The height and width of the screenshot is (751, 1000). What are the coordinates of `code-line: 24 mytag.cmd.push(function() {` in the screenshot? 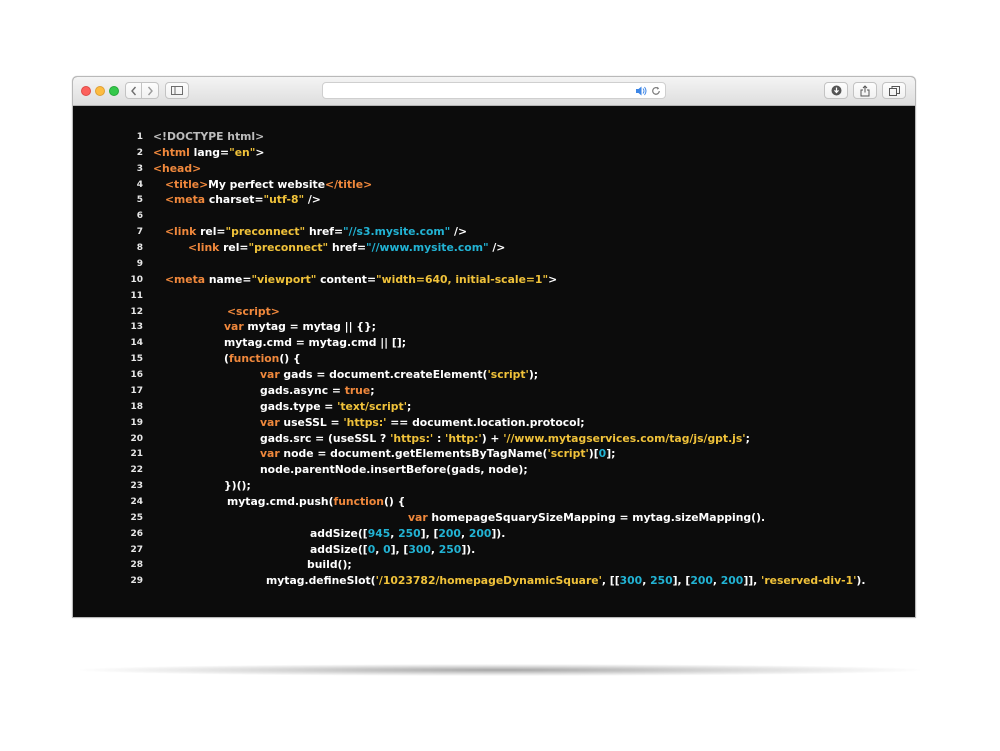 It's located at (494, 502).